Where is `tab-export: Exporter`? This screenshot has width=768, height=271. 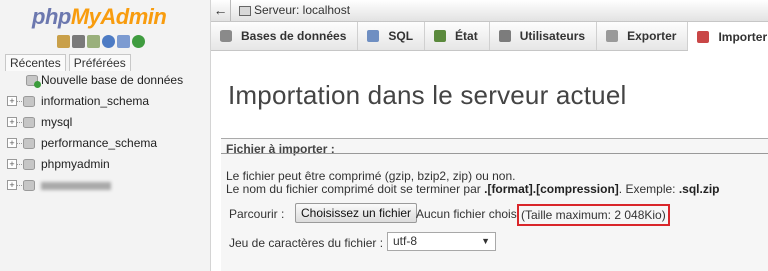 tab-export: Exporter is located at coordinates (643, 36).